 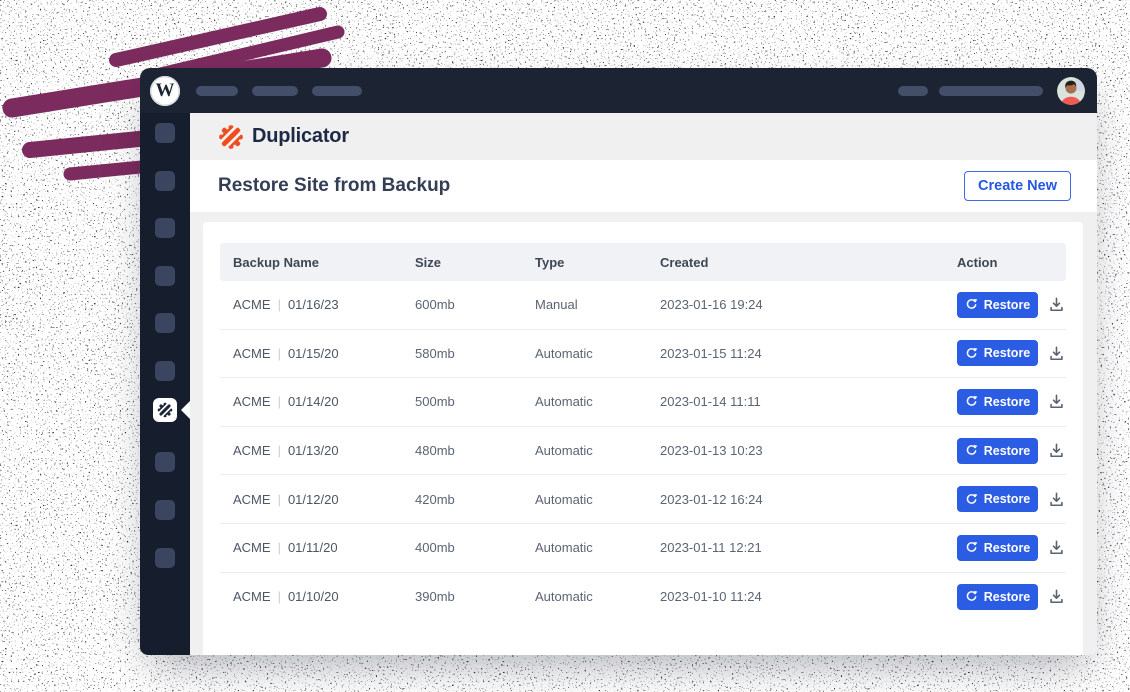 What do you see at coordinates (684, 262) in the screenshot?
I see `column-header-created: Created` at bounding box center [684, 262].